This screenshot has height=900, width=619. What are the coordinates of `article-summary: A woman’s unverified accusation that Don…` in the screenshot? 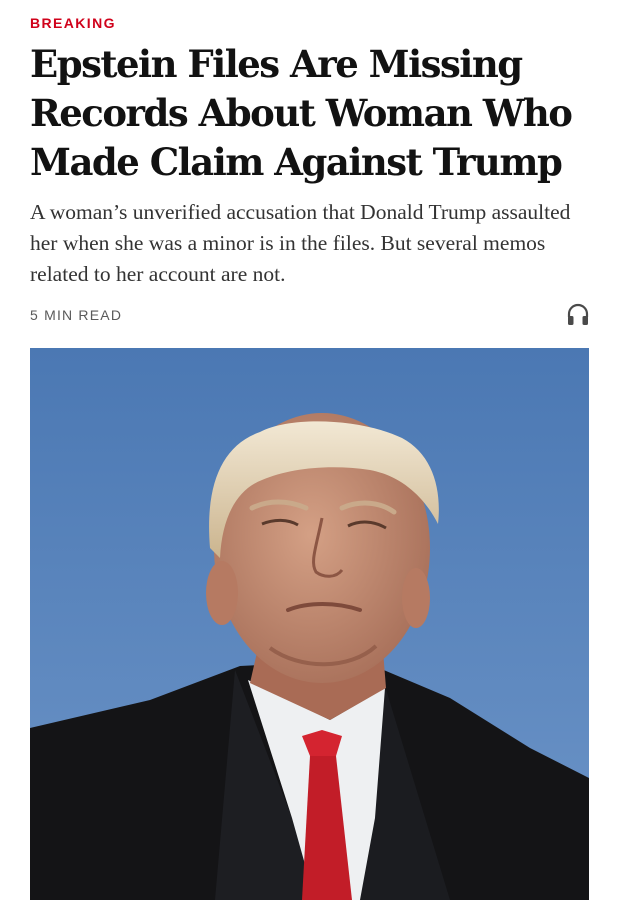 It's located at (300, 243).